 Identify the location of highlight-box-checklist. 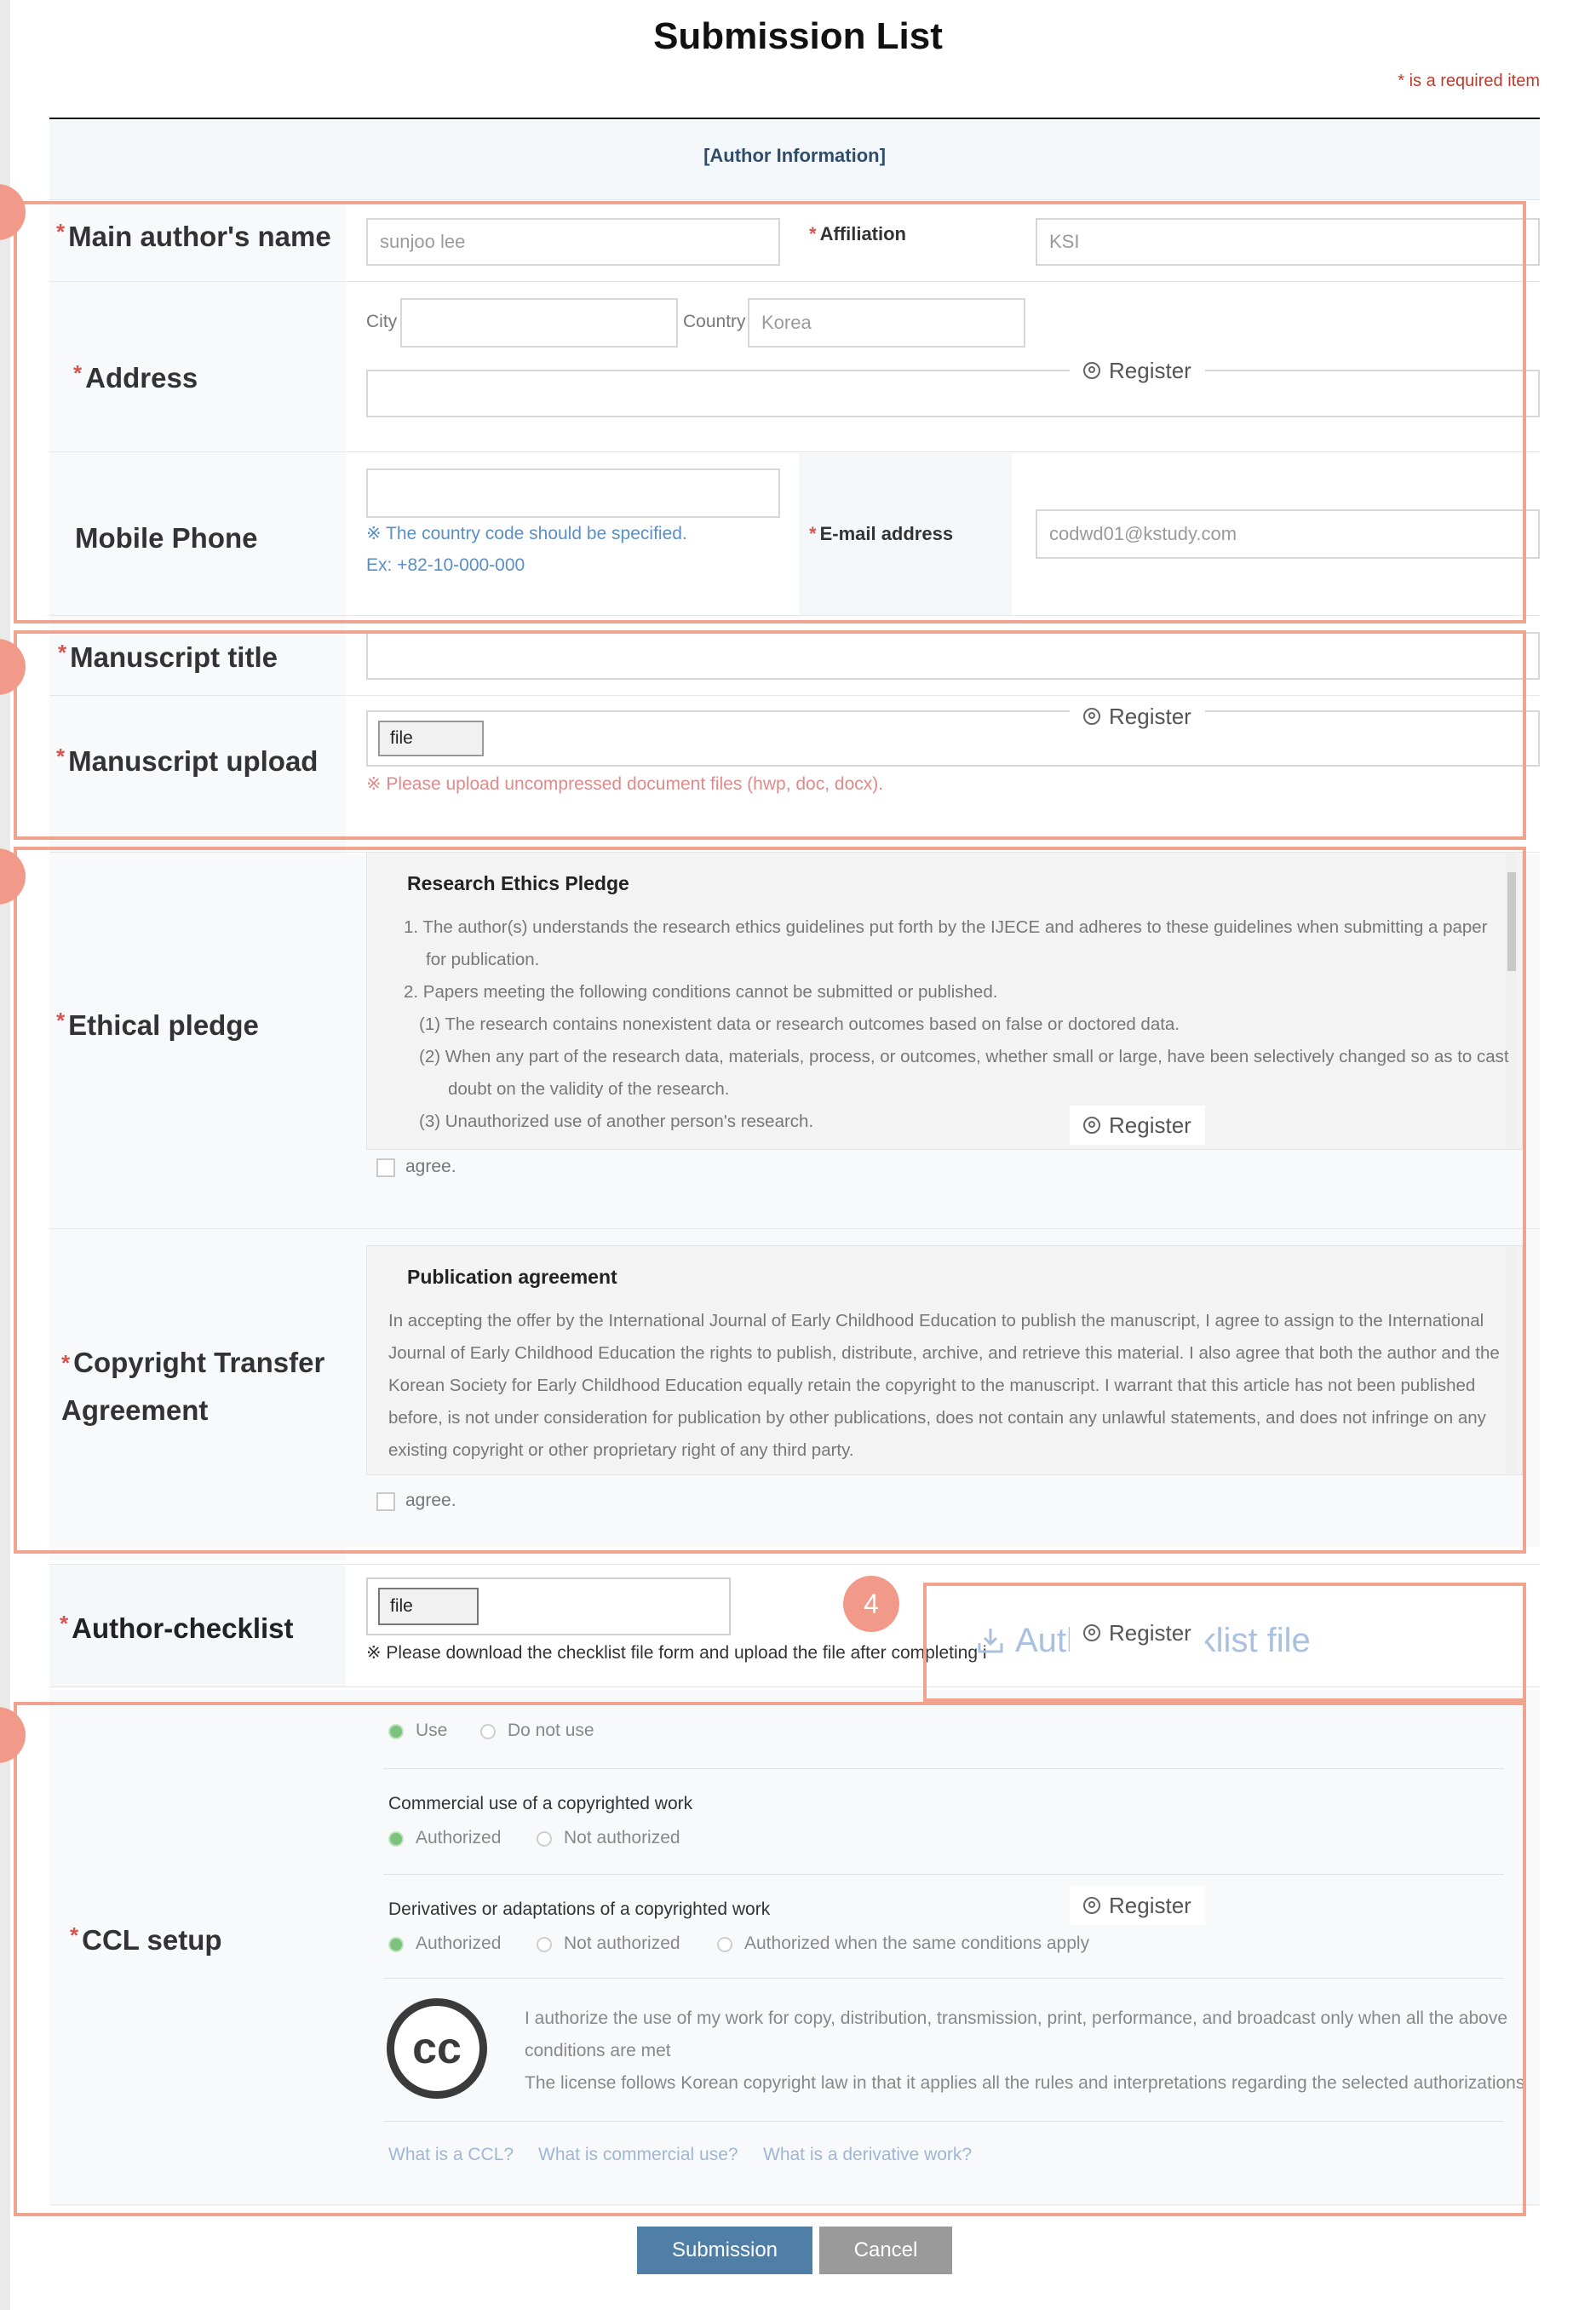
(1224, 1642).